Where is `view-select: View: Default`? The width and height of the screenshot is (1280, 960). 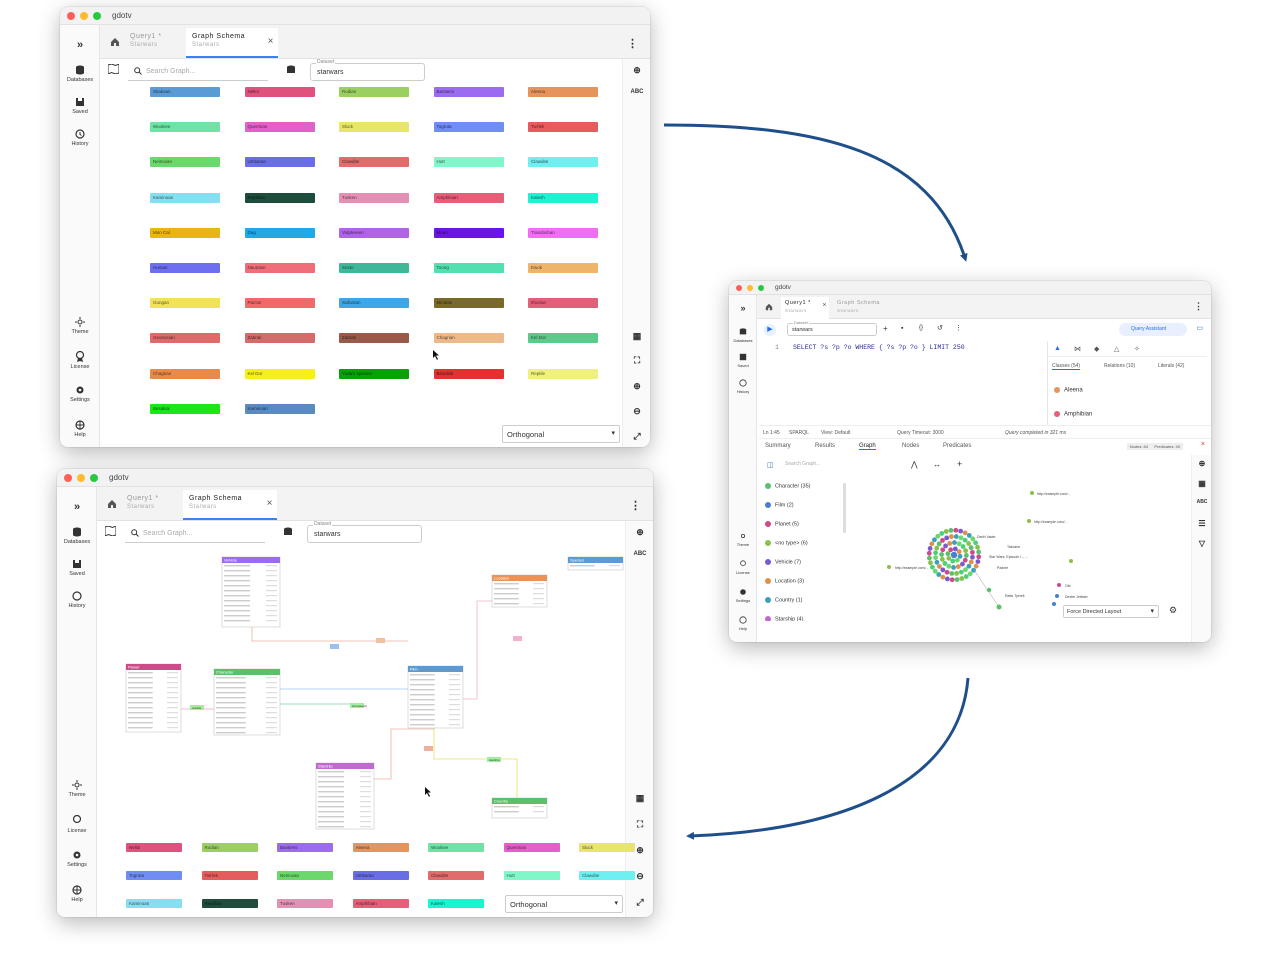
view-select: View: Default is located at coordinates (835, 433).